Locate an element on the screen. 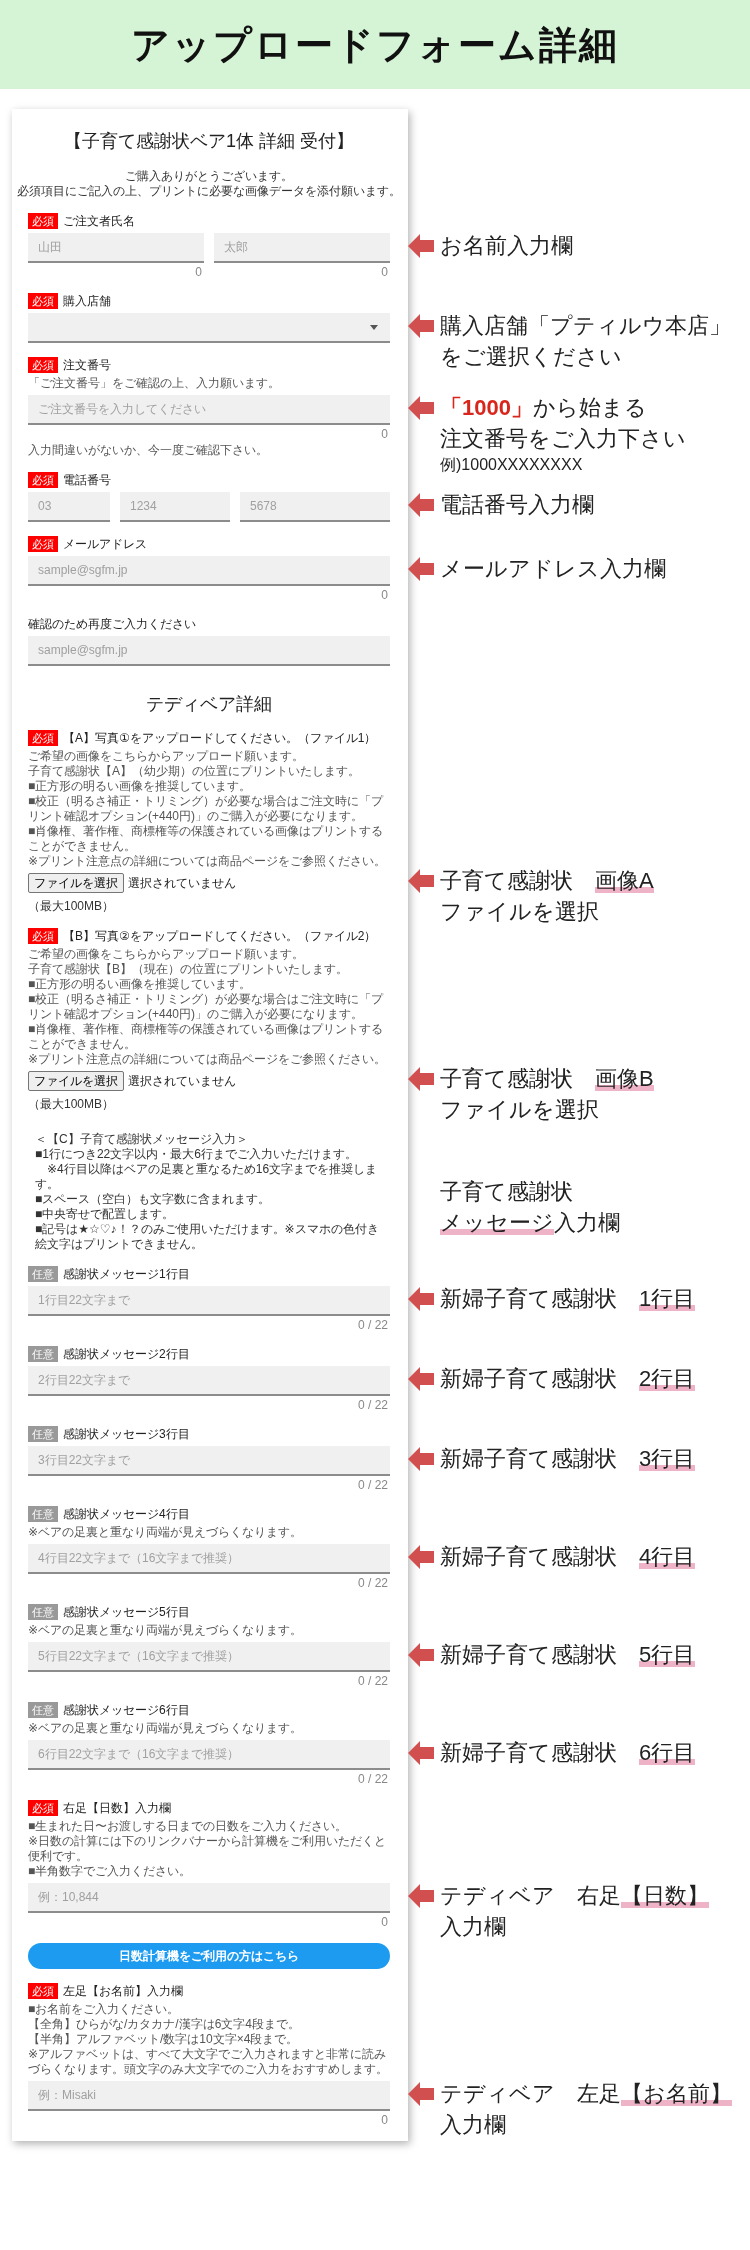 This screenshot has width=750, height=2250. text-field: 03 is located at coordinates (69, 507).